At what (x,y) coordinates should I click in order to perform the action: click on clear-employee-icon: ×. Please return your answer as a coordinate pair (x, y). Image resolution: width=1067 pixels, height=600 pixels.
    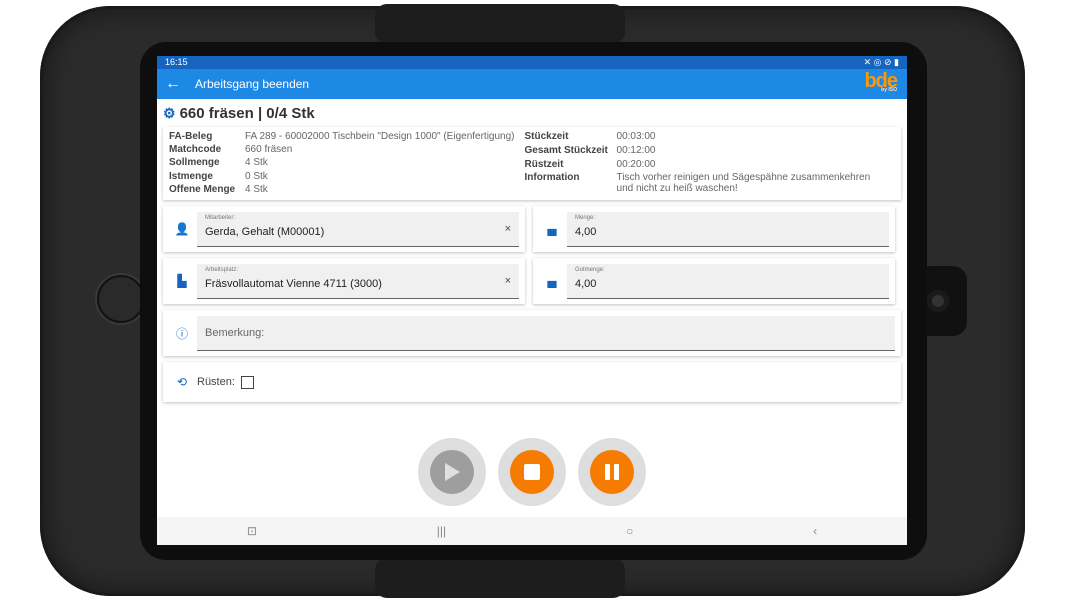
    Looking at the image, I should click on (508, 229).